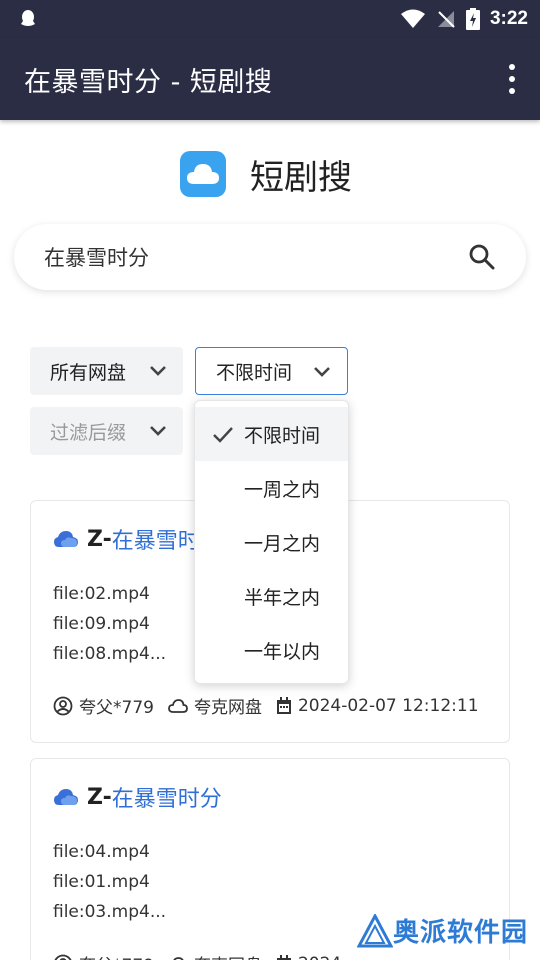 This screenshot has width=540, height=960. Describe the element at coordinates (472, 19) in the screenshot. I see `battery-icon` at that location.